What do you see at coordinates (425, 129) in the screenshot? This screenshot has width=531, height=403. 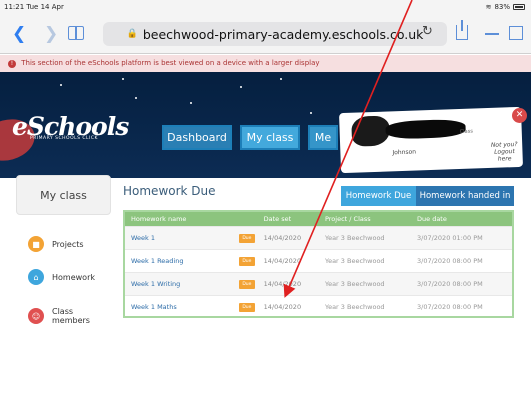 I see `redacted-name` at bounding box center [425, 129].